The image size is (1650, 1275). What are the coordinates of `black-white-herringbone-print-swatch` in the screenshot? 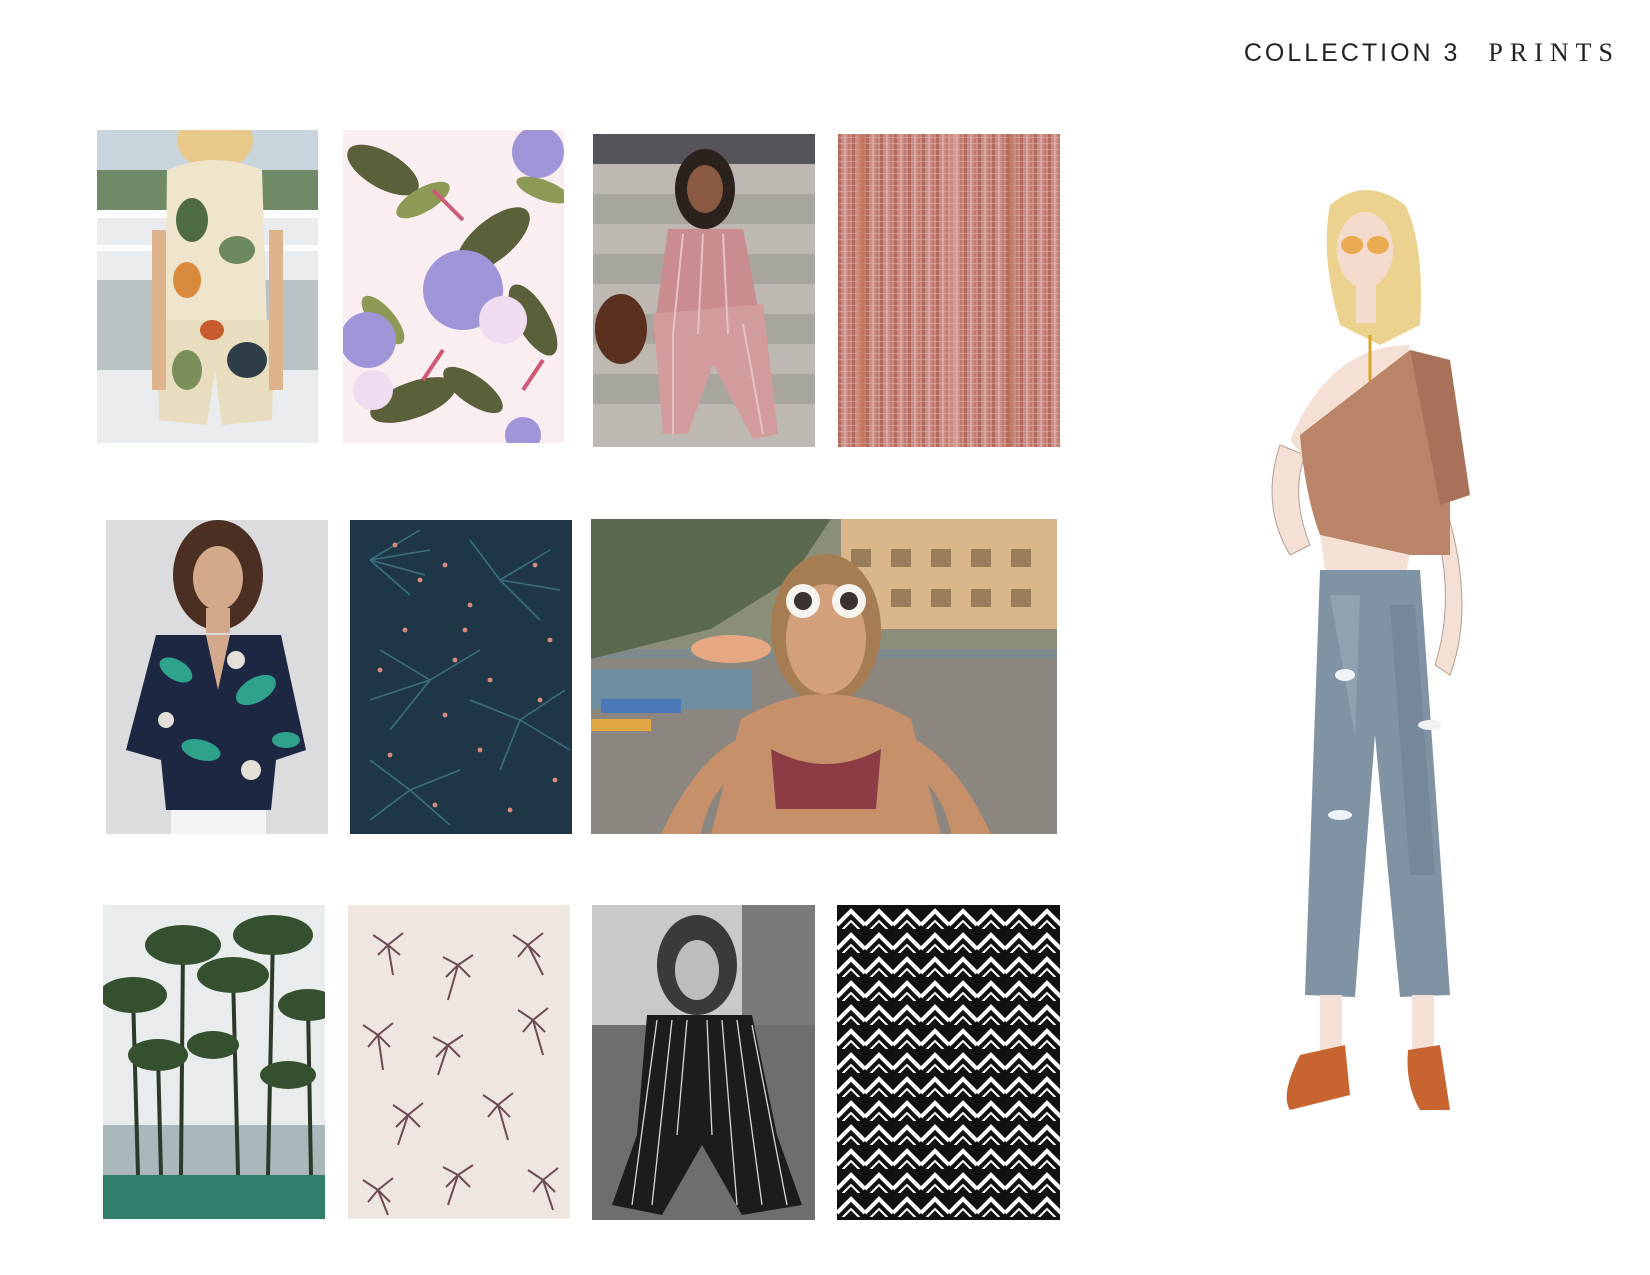 It's located at (948, 1062).